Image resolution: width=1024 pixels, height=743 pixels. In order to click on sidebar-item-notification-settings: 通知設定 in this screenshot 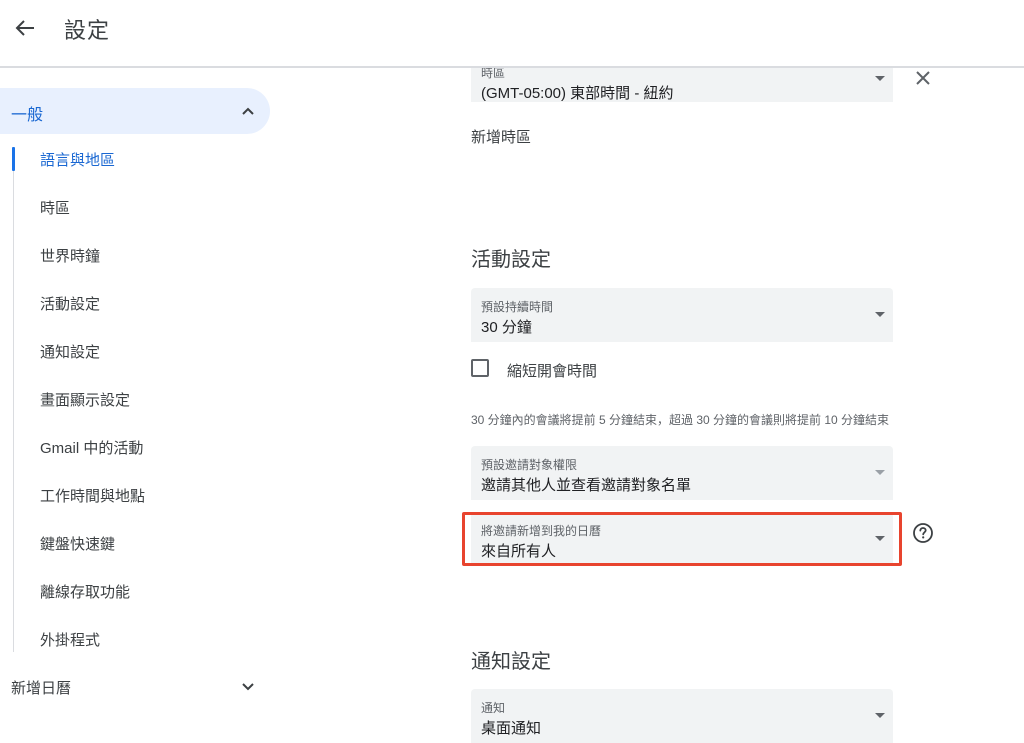, I will do `click(70, 351)`.